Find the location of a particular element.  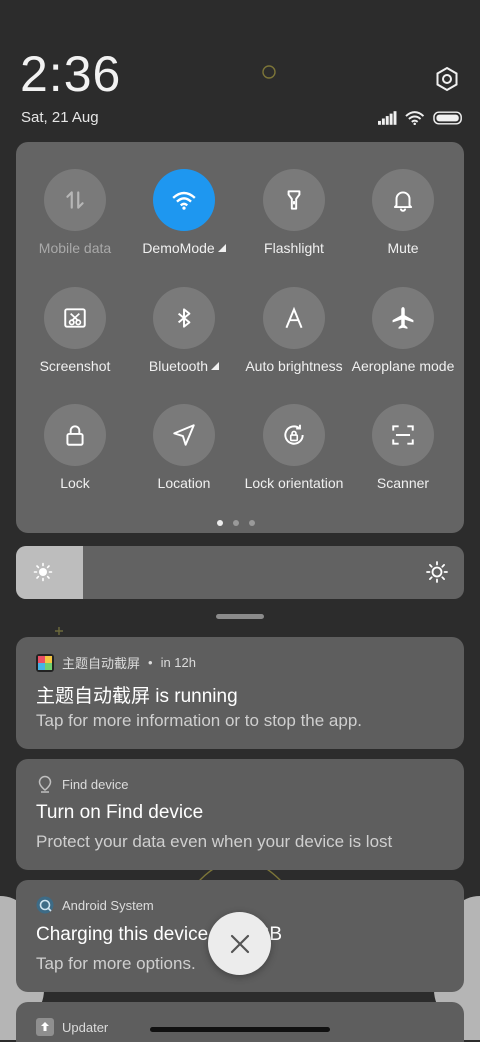

notification-header: Find device is located at coordinates (82, 784).